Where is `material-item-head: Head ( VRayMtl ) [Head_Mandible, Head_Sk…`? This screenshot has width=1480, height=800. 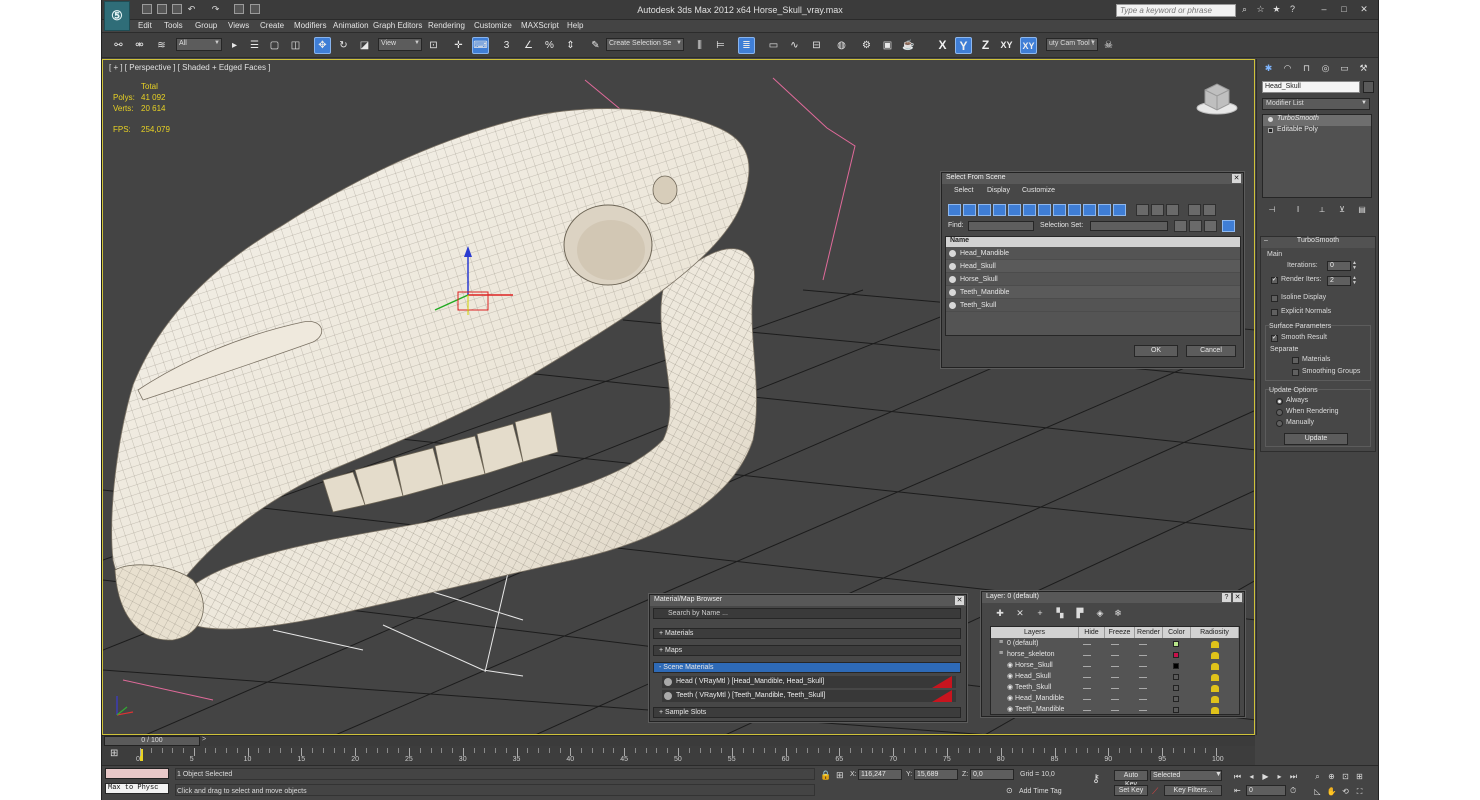 material-item-head: Head ( VRayMtl ) [Head_Mandible, Head_Sk… is located at coordinates (809, 682).